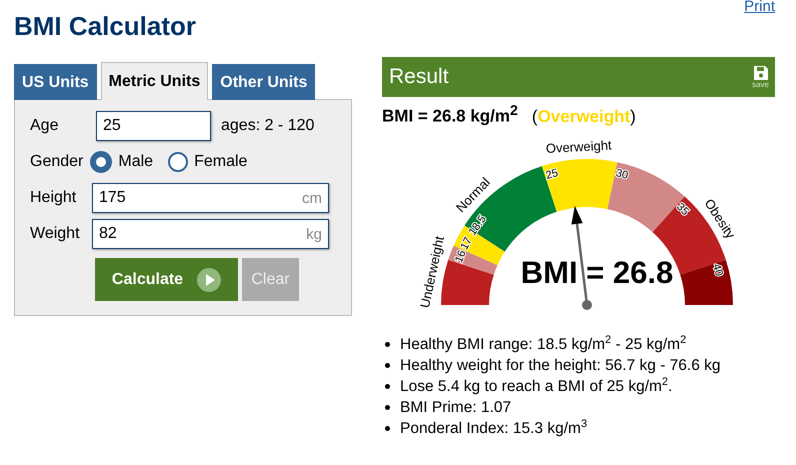 The image size is (796, 465). I want to click on field-label: Height, so click(54, 198).